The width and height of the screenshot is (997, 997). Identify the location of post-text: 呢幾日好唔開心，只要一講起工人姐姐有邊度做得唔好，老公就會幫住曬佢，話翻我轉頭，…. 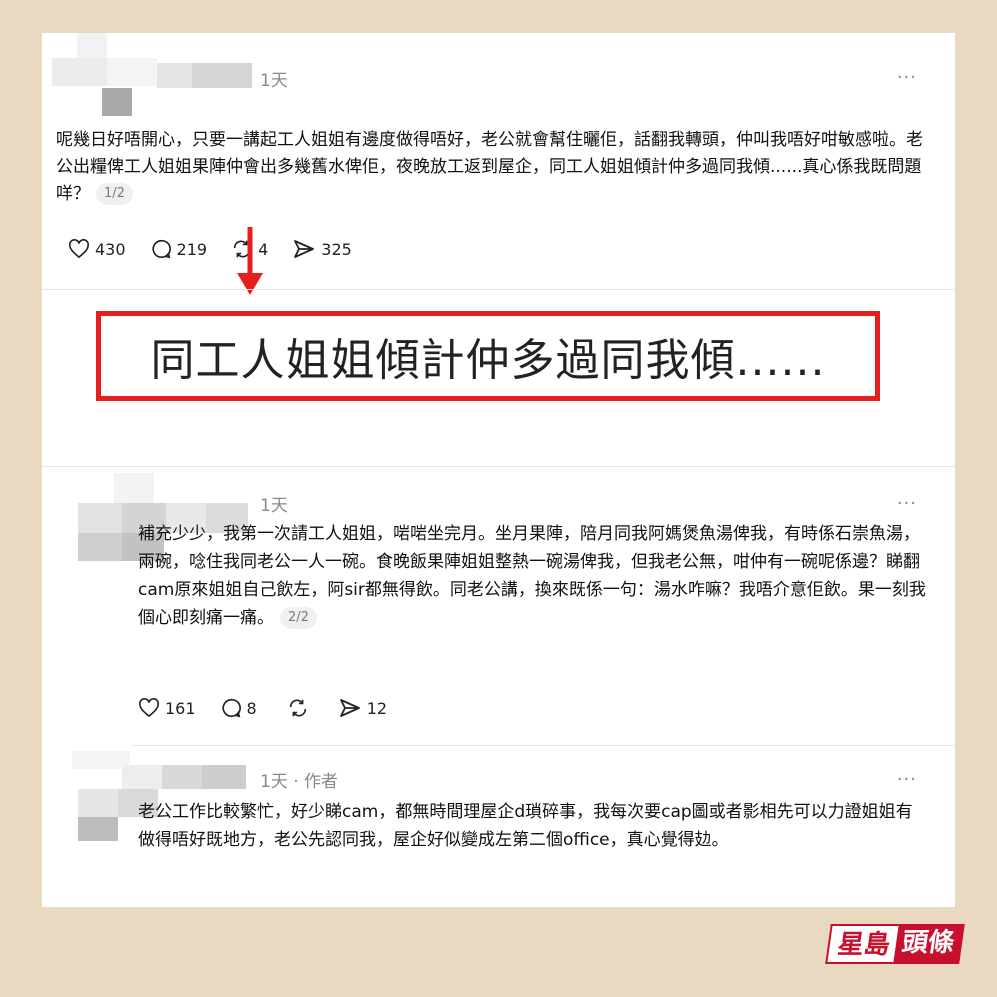
(492, 167).